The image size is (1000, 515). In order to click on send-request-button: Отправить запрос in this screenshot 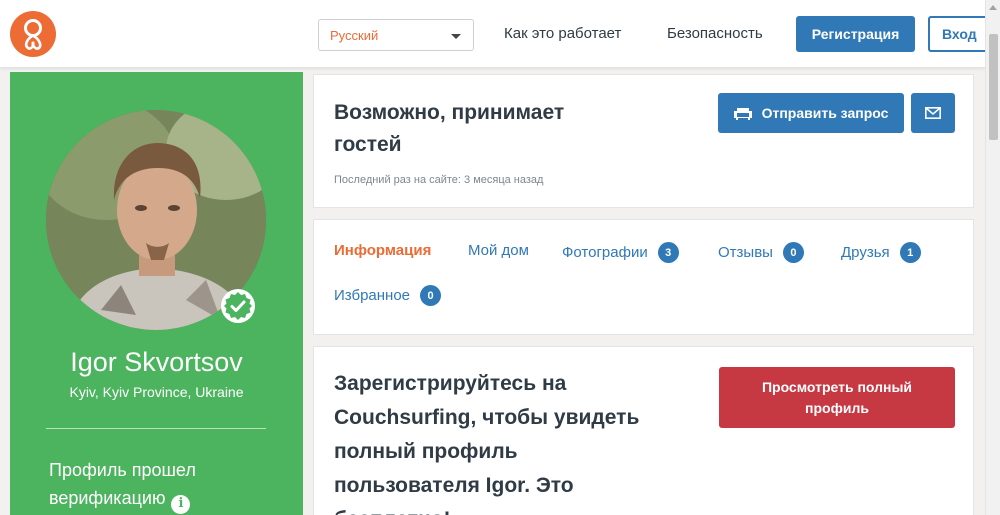, I will do `click(811, 113)`.